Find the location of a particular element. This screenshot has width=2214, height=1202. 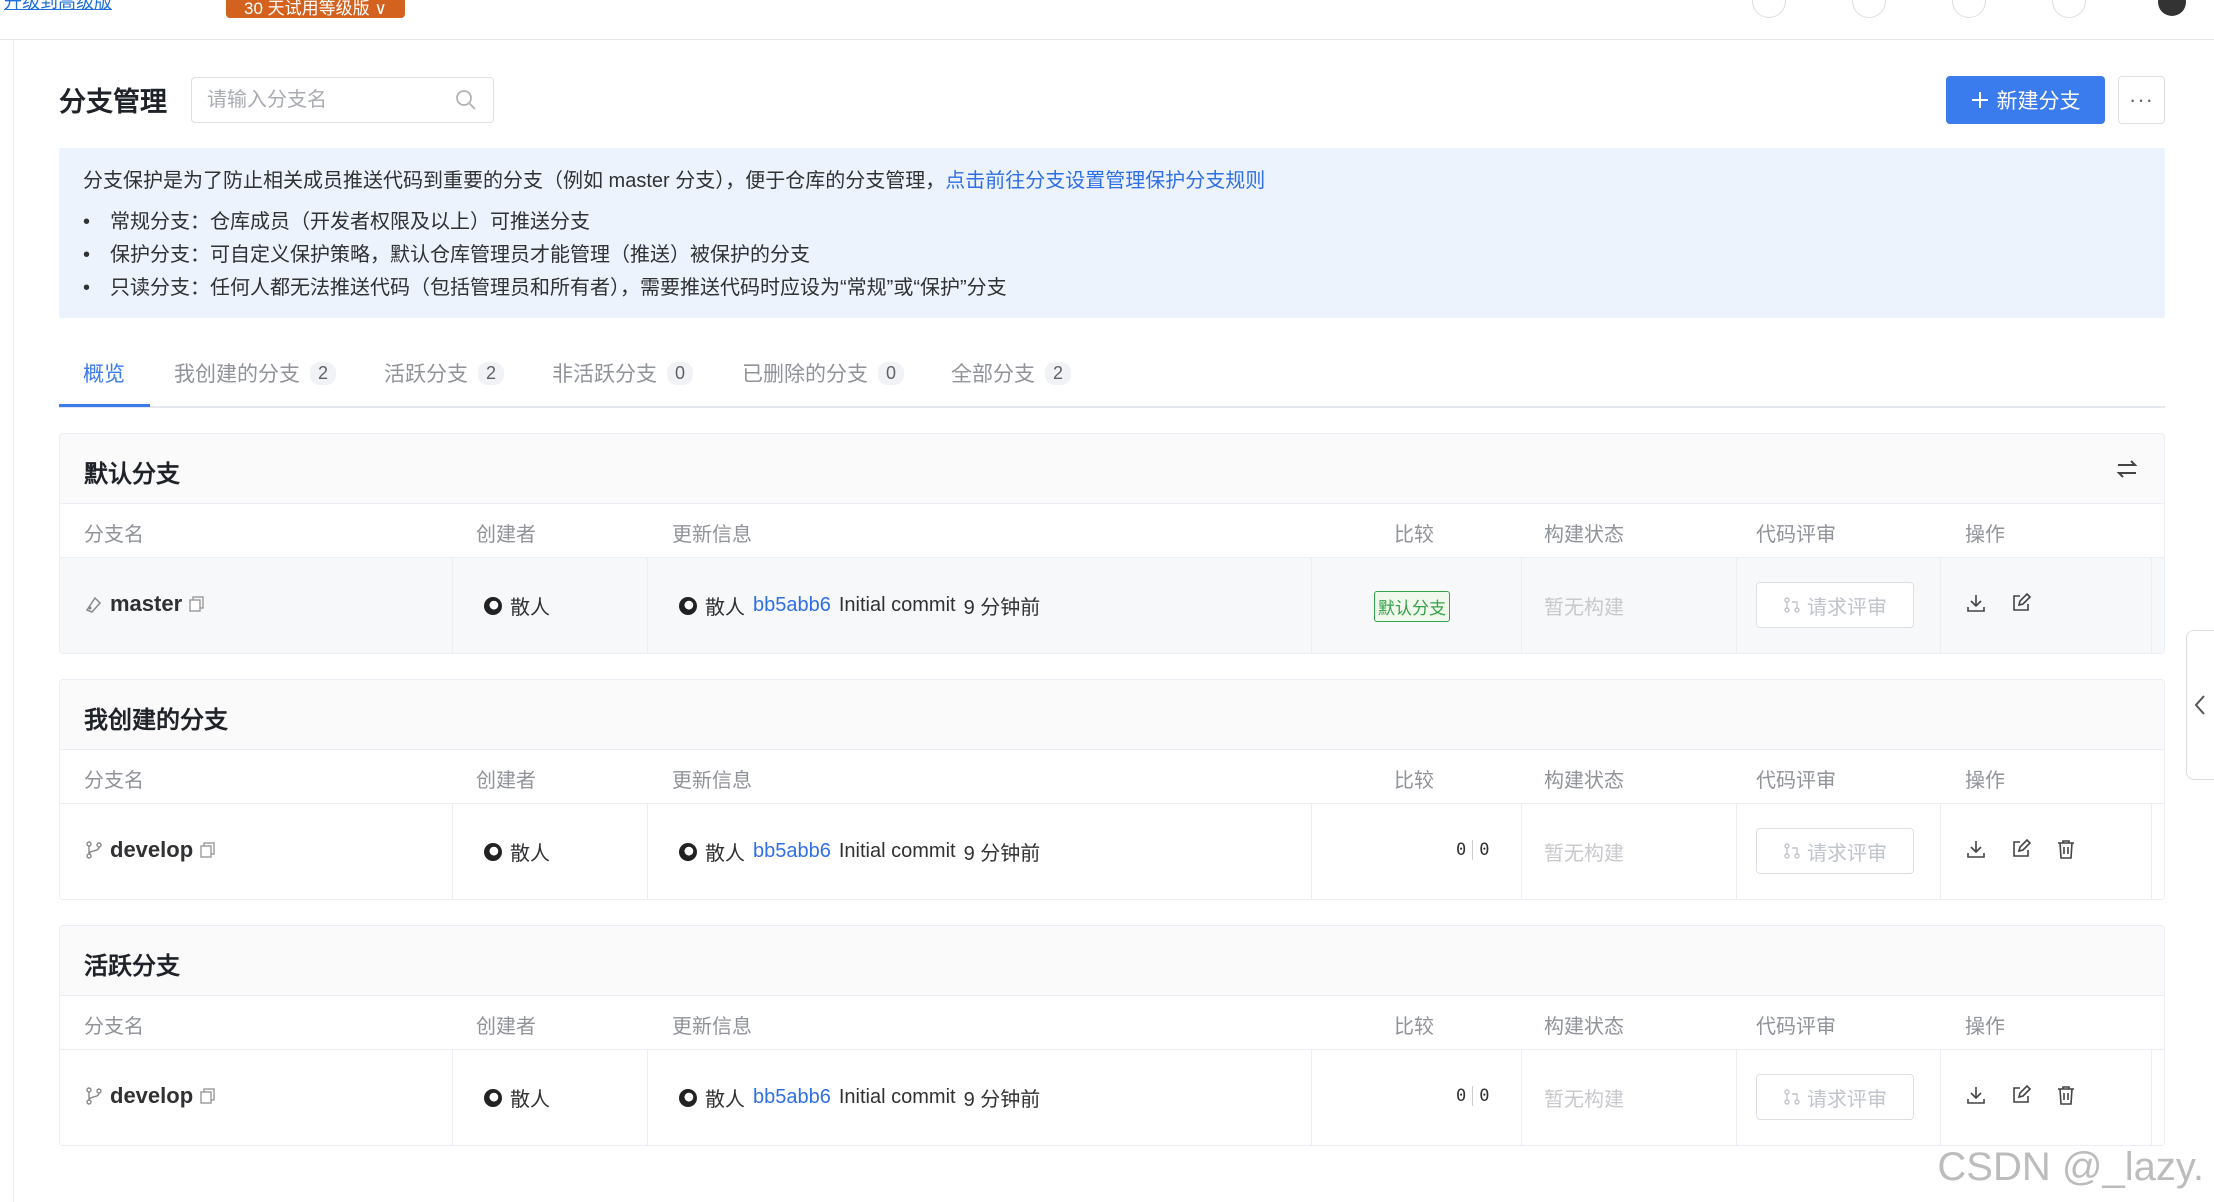

collapse-panel-tab is located at coordinates (2200, 705).